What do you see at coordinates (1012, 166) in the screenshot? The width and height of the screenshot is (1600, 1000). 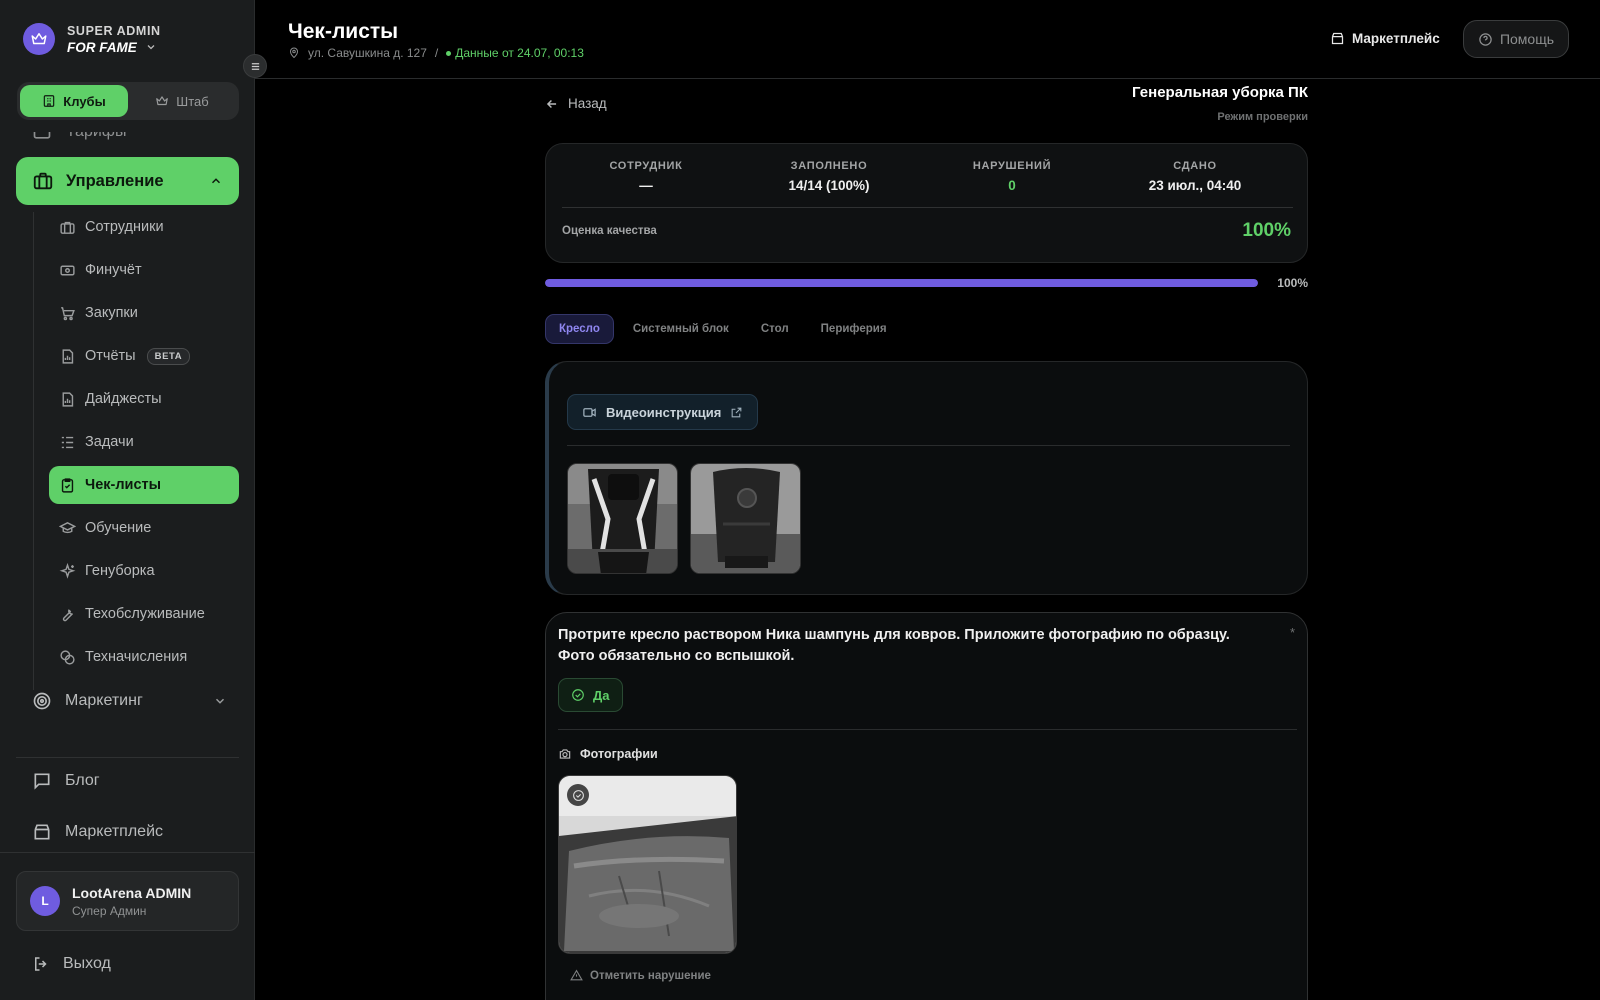 I see `stat-label: НАРУШЕНИЙ` at bounding box center [1012, 166].